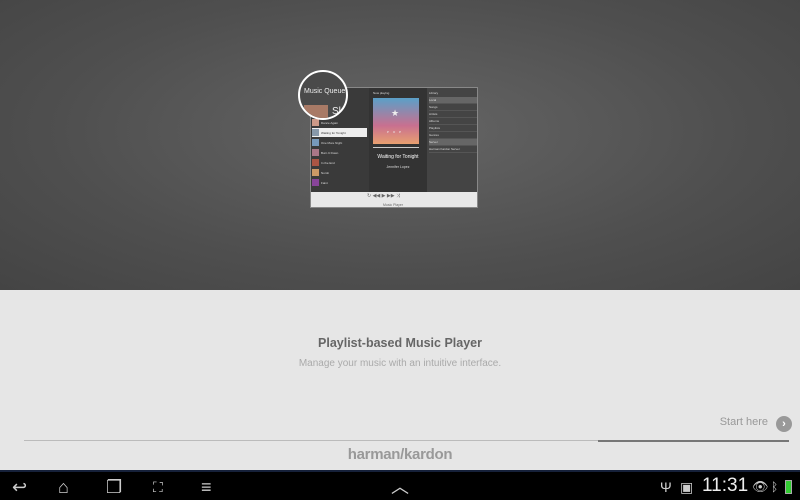 The image size is (800, 500). What do you see at coordinates (453, 135) in the screenshot?
I see `library-item: Genres` at bounding box center [453, 135].